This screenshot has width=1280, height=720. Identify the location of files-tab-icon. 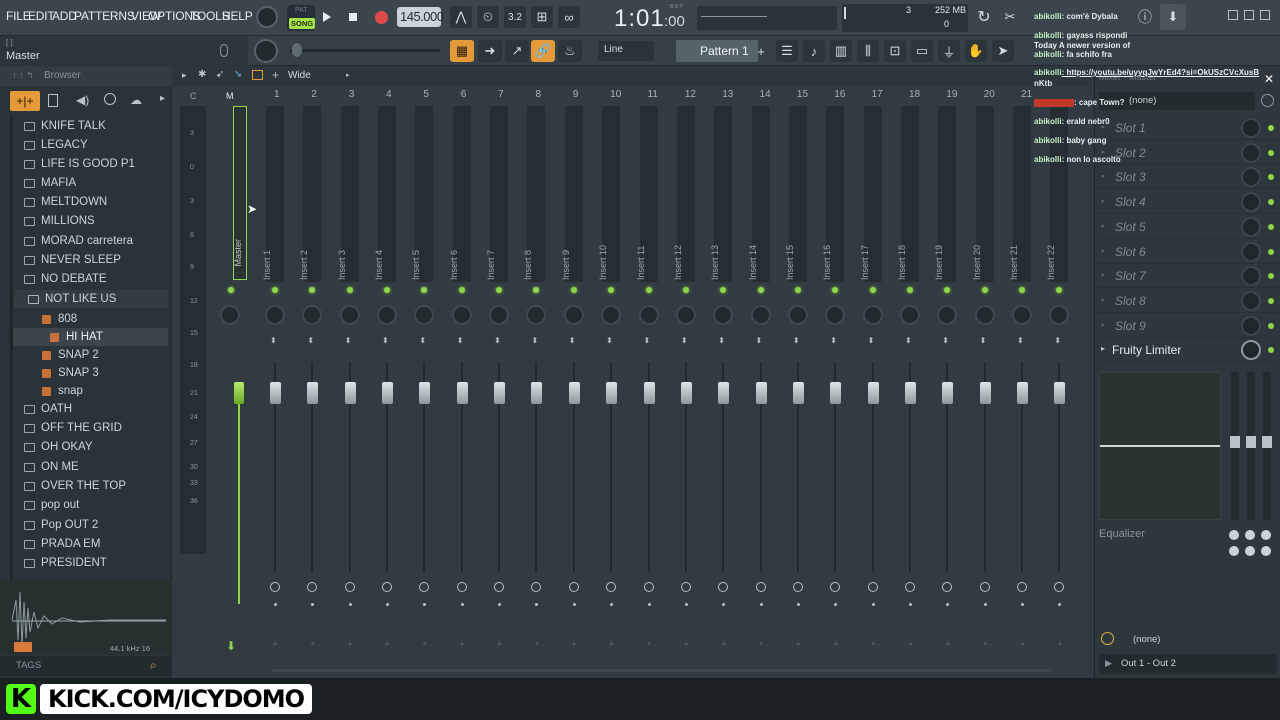
(53, 100).